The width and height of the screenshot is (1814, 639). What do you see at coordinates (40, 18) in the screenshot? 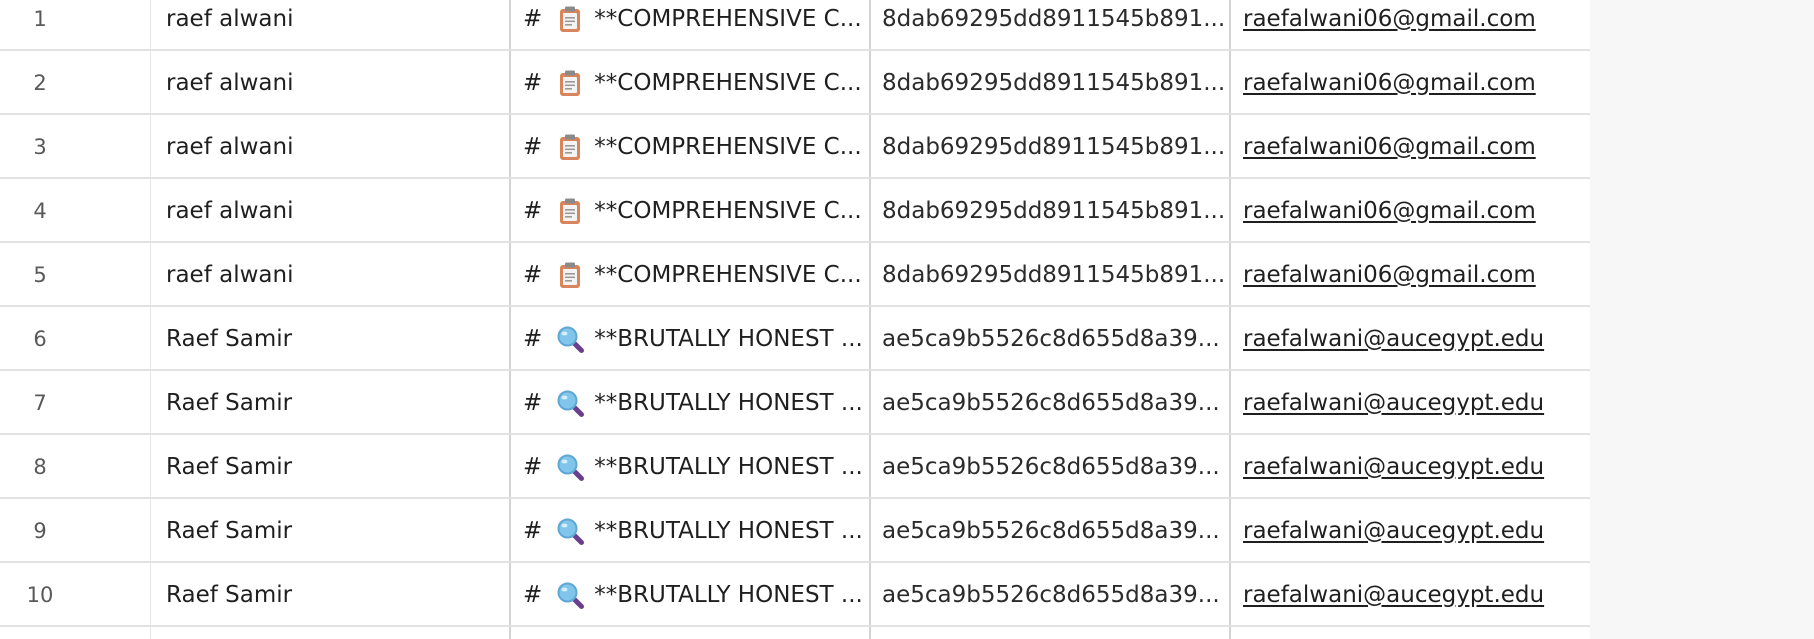
I see `row-number: 1` at bounding box center [40, 18].